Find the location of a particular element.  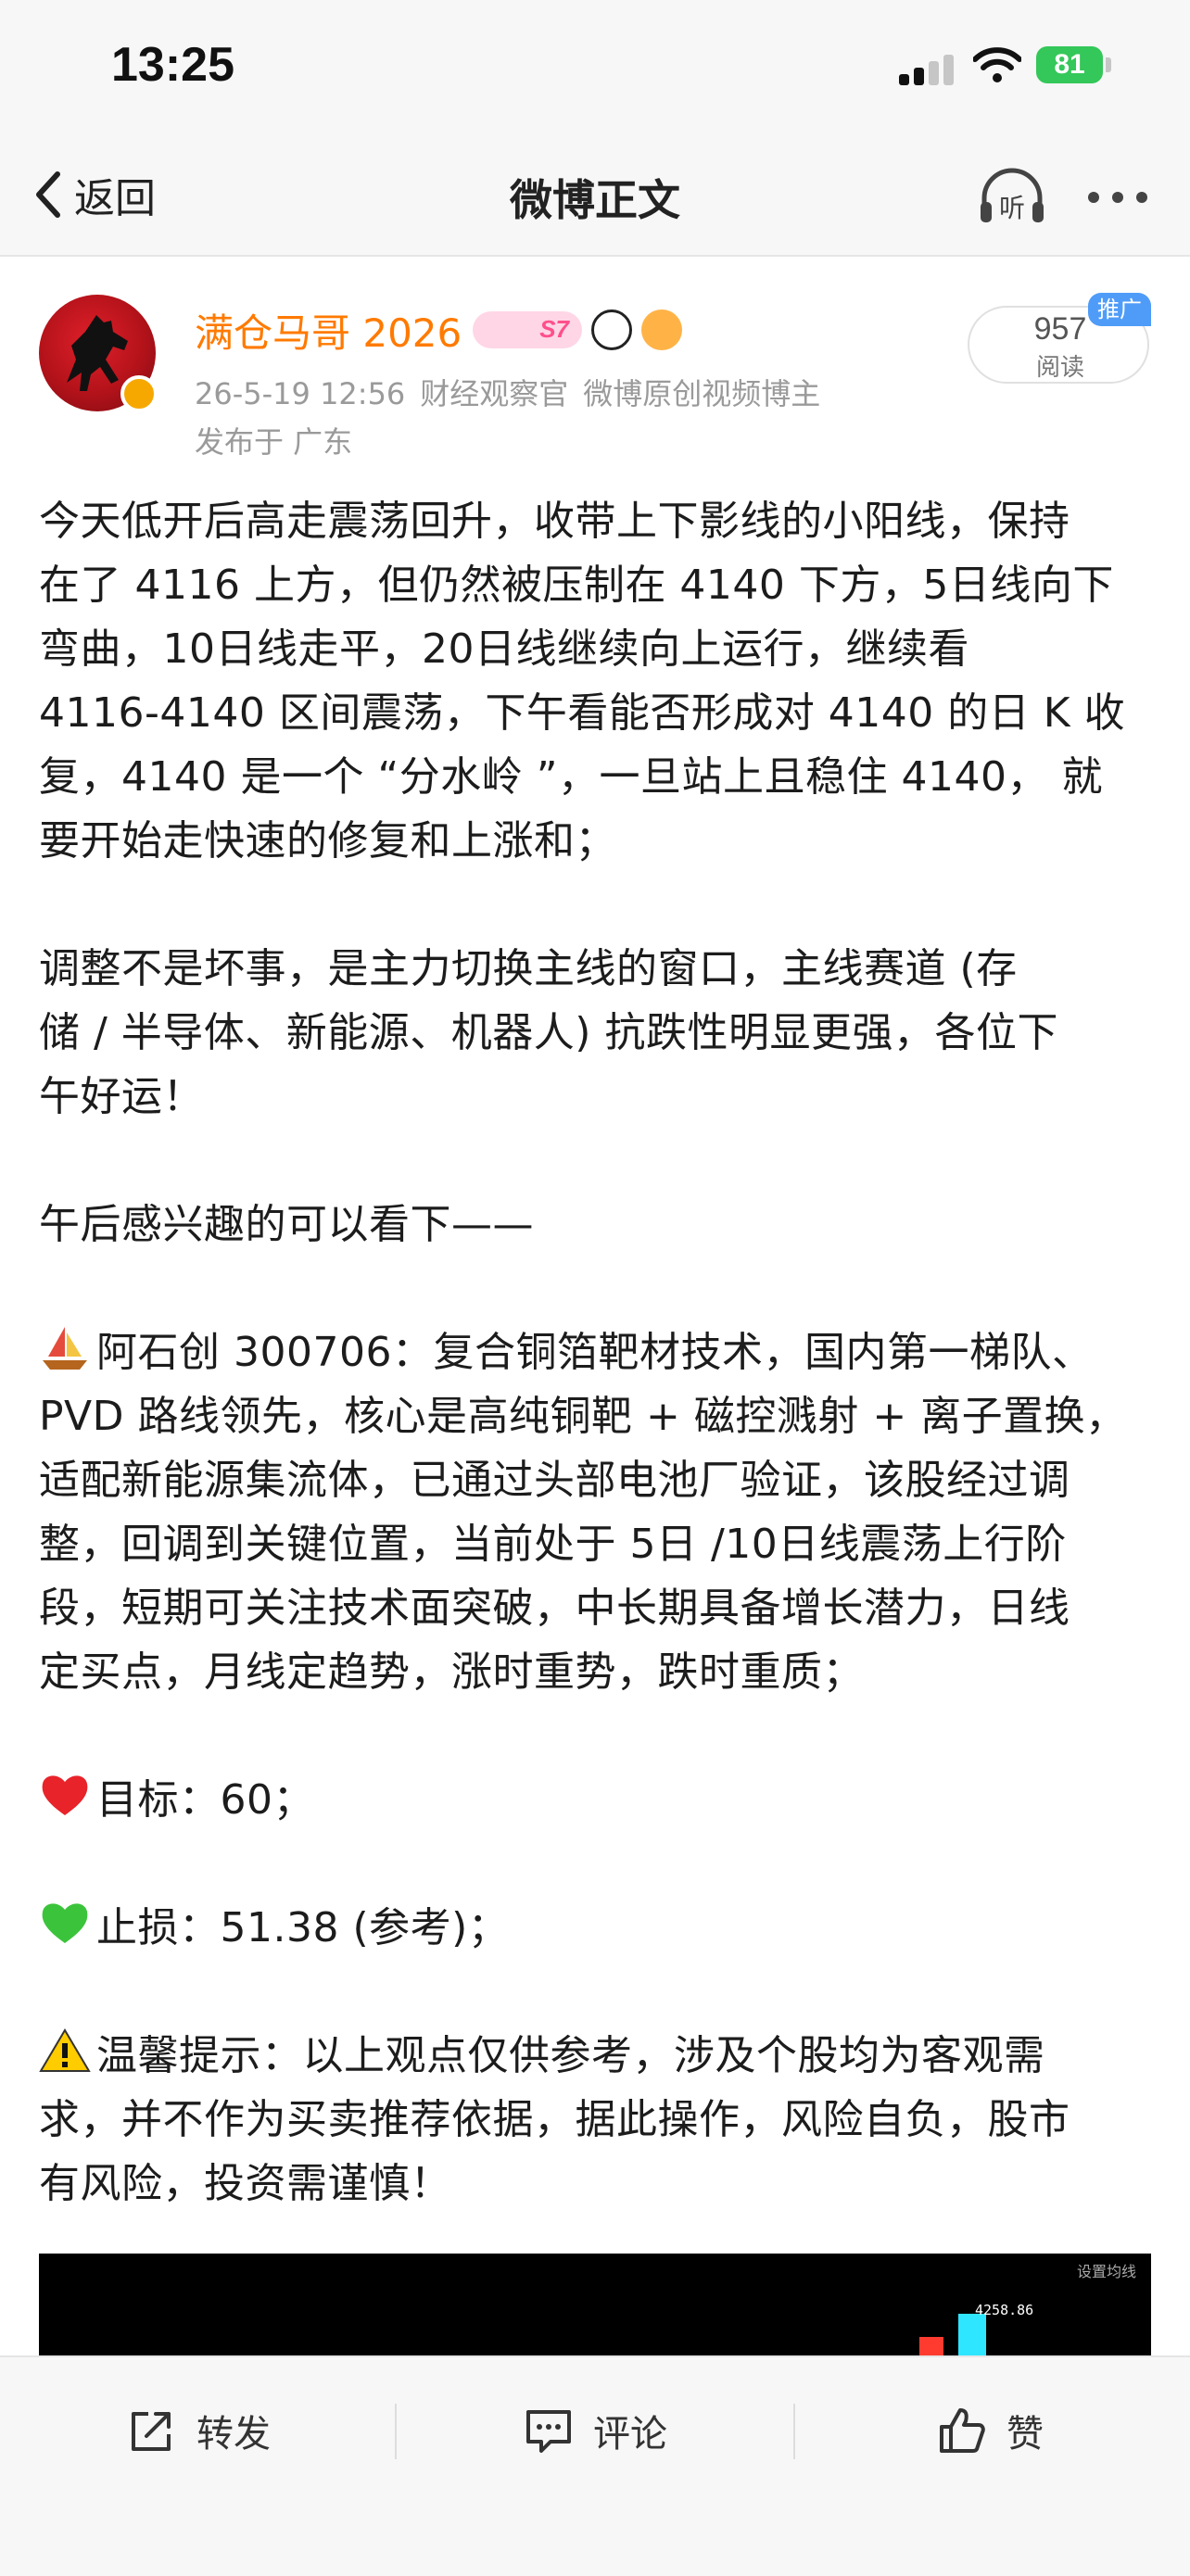

target-line: 目标：60； is located at coordinates (205, 1800).